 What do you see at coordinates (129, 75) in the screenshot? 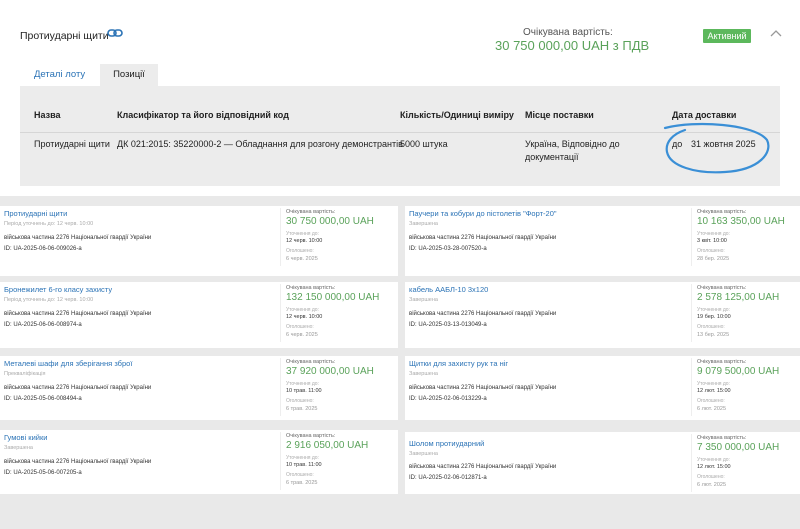
I see `tab-positions: Позиції` at bounding box center [129, 75].